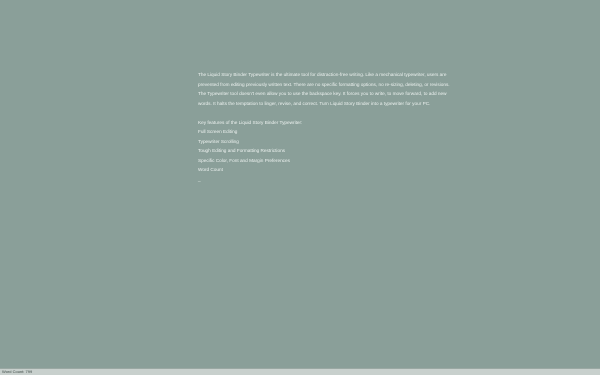 The height and width of the screenshot is (375, 600). Describe the element at coordinates (218, 141) in the screenshot. I see `feature-item: Typewriter Scrolling` at that location.